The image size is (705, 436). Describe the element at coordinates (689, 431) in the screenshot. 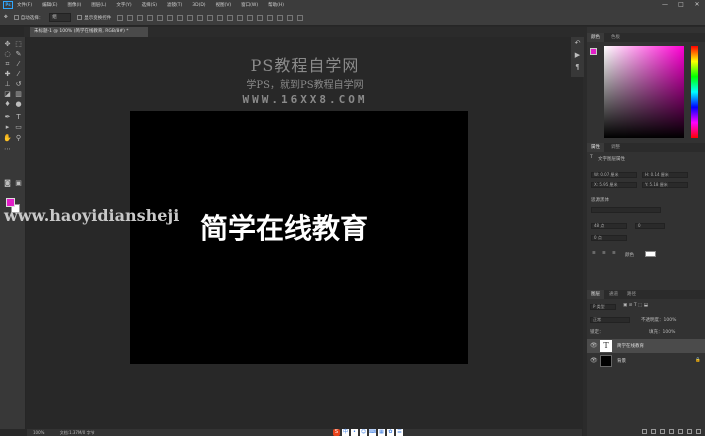

I see `new-layer-icon` at that location.